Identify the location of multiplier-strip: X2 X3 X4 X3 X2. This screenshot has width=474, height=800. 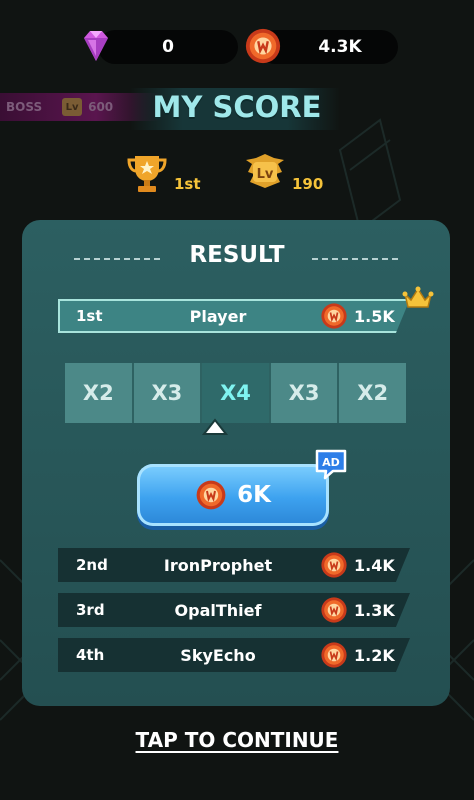
(235, 393).